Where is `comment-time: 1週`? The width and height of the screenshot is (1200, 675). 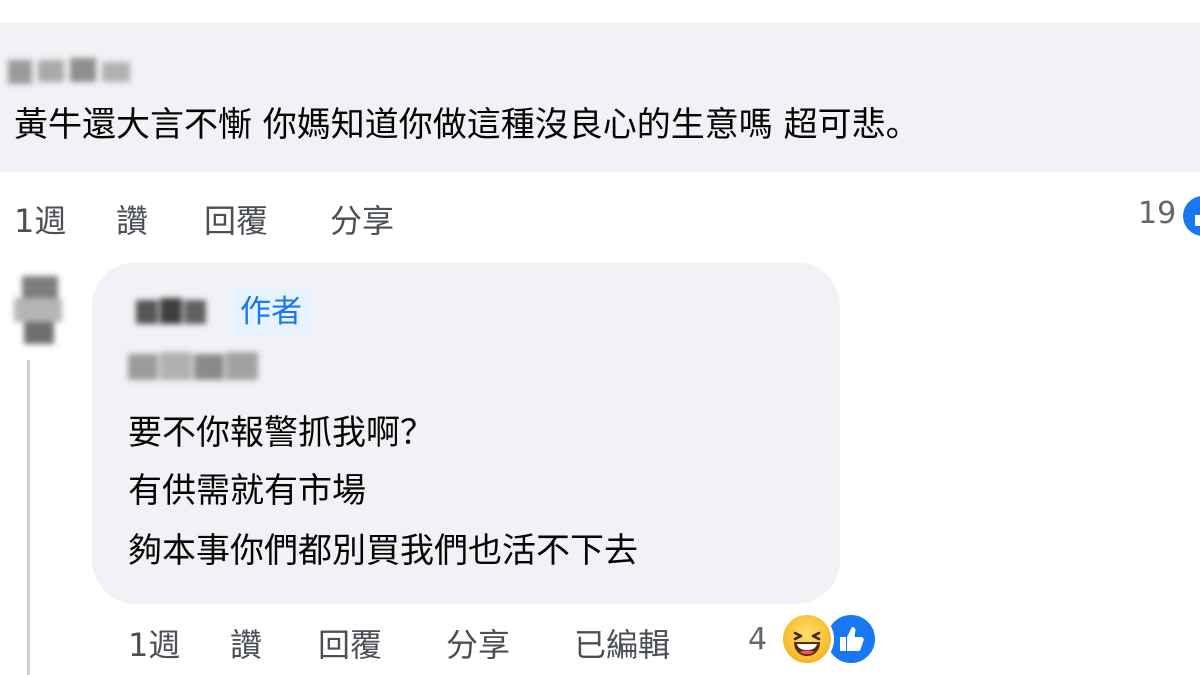 comment-time: 1週 is located at coordinates (40, 219).